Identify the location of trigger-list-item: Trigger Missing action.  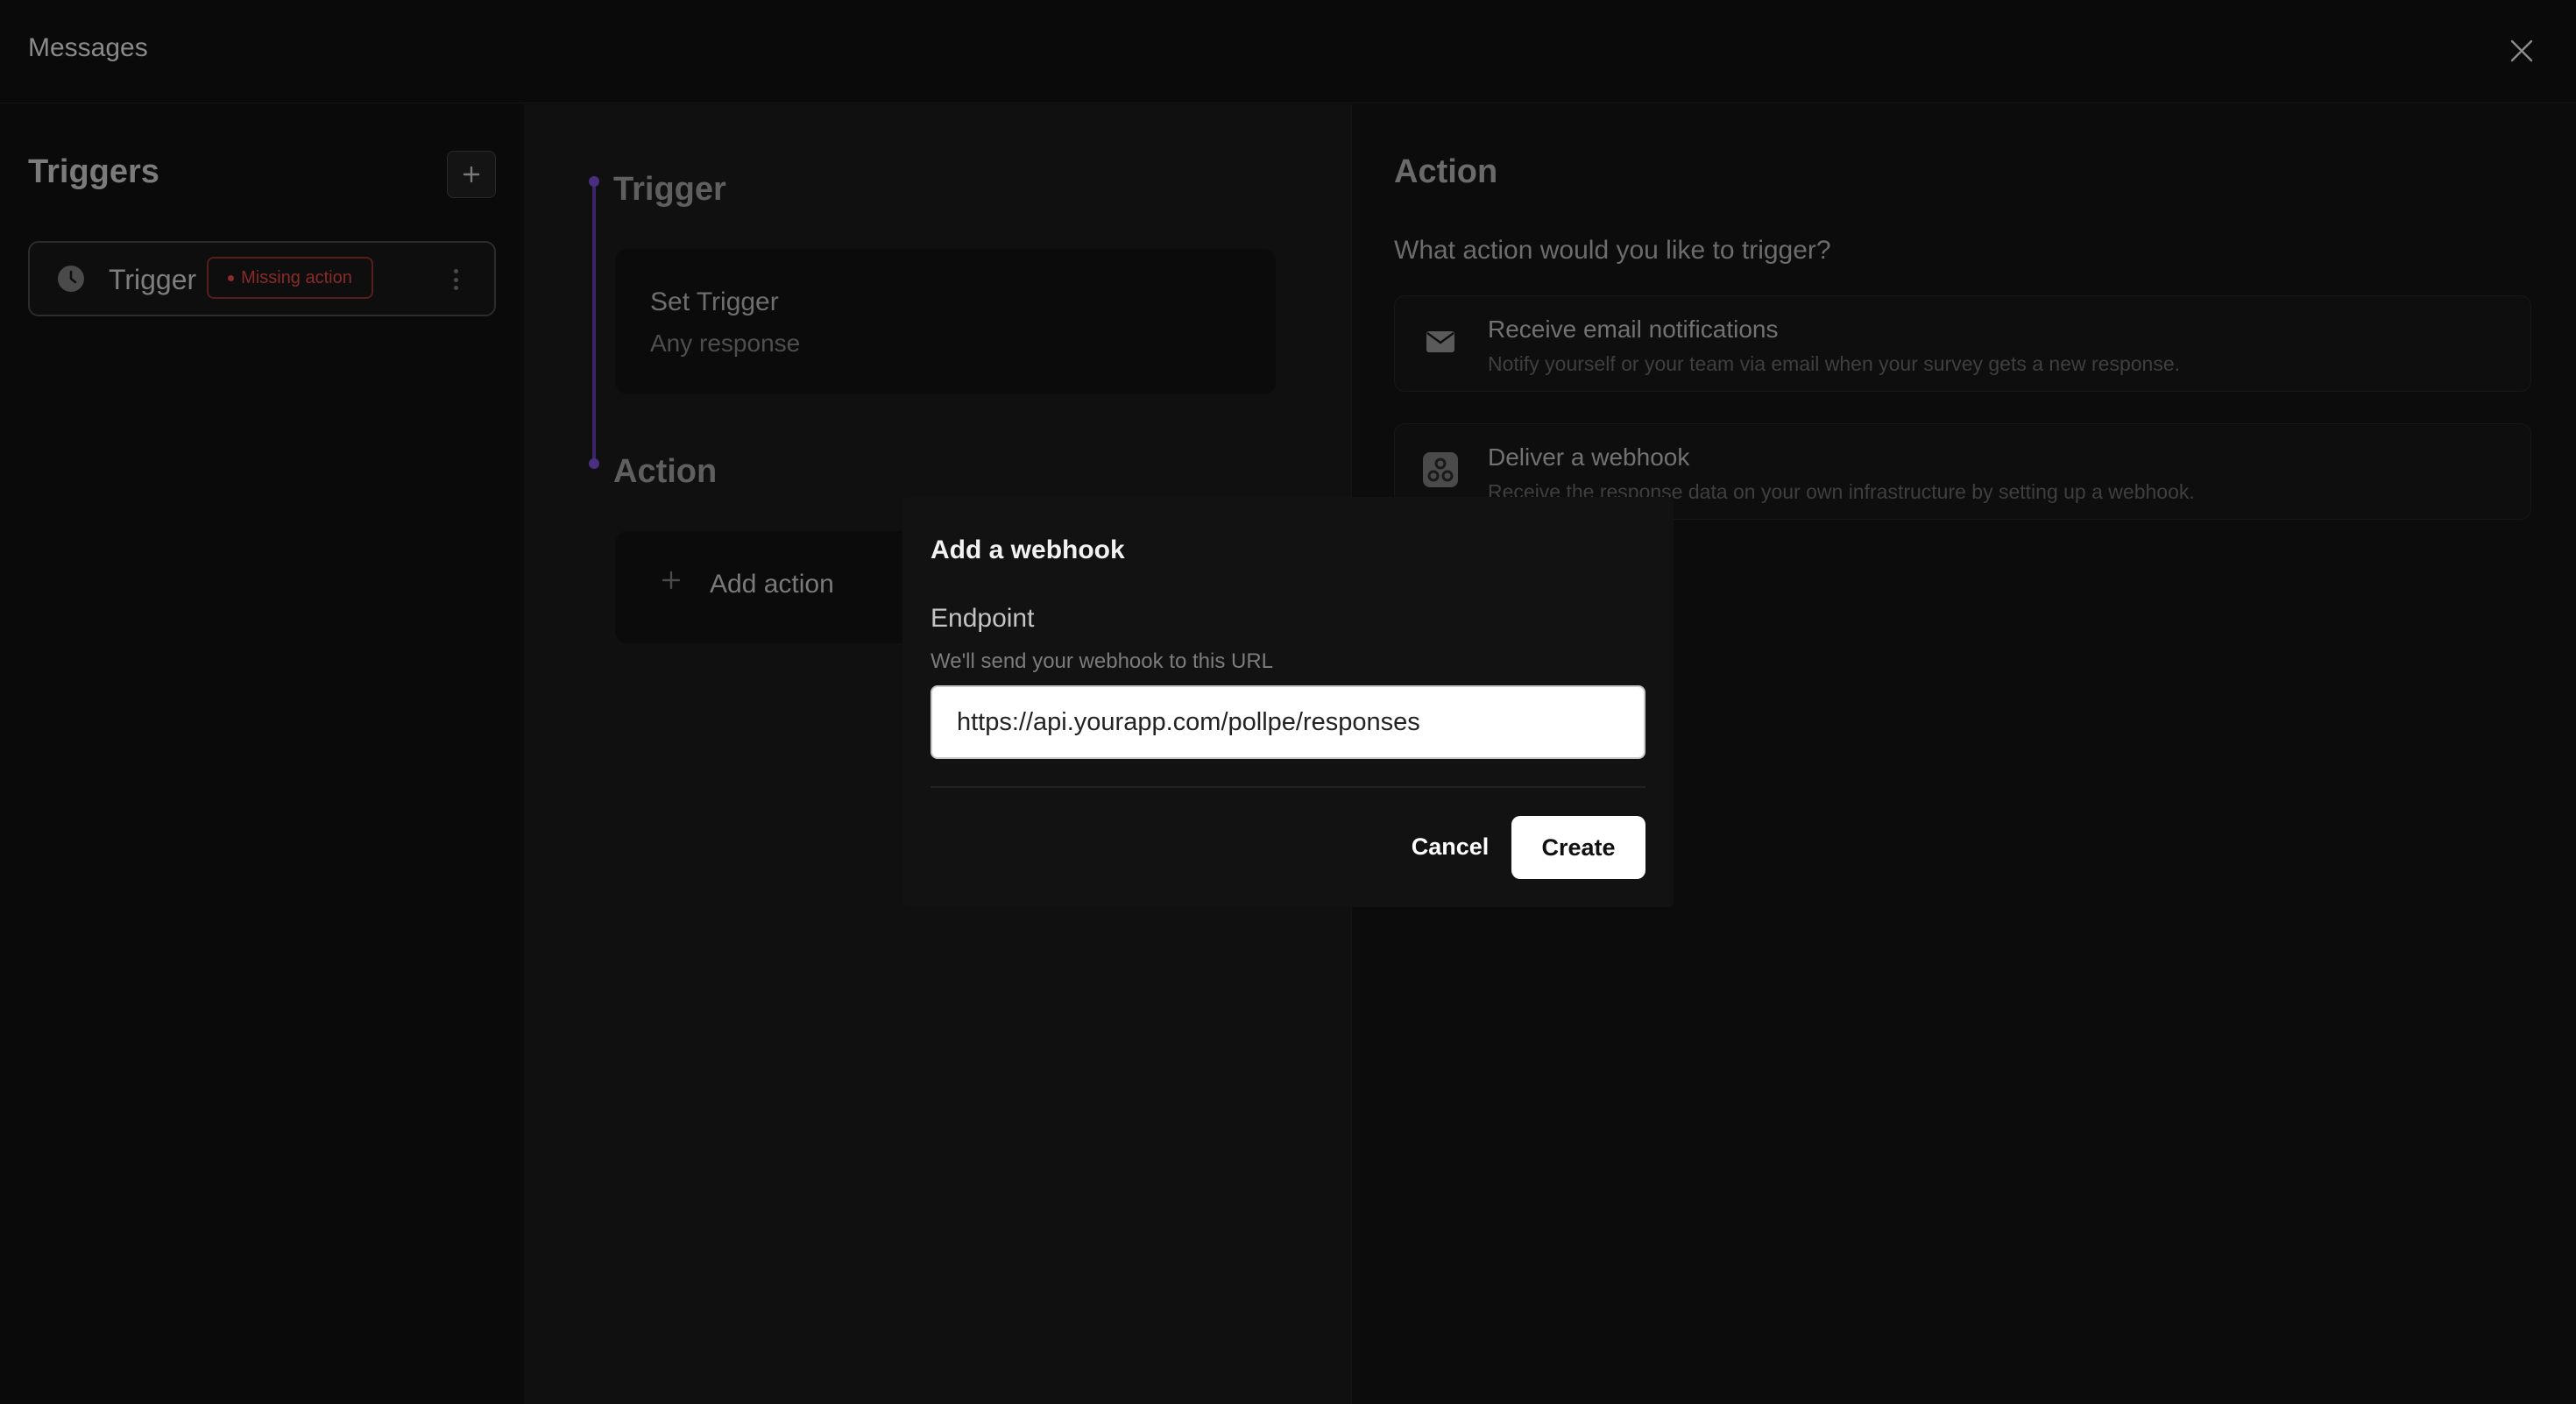
(262, 278).